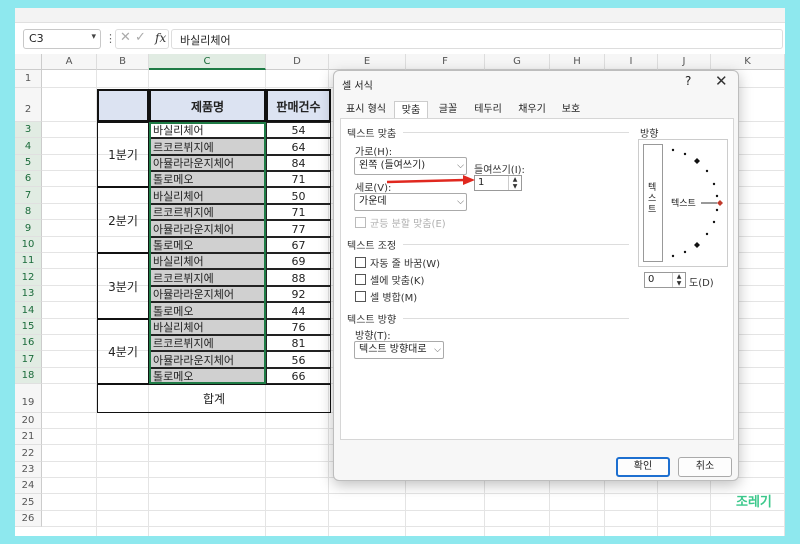 This screenshot has width=800, height=544. What do you see at coordinates (28, 79) in the screenshot?
I see `row-header-1: 1` at bounding box center [28, 79].